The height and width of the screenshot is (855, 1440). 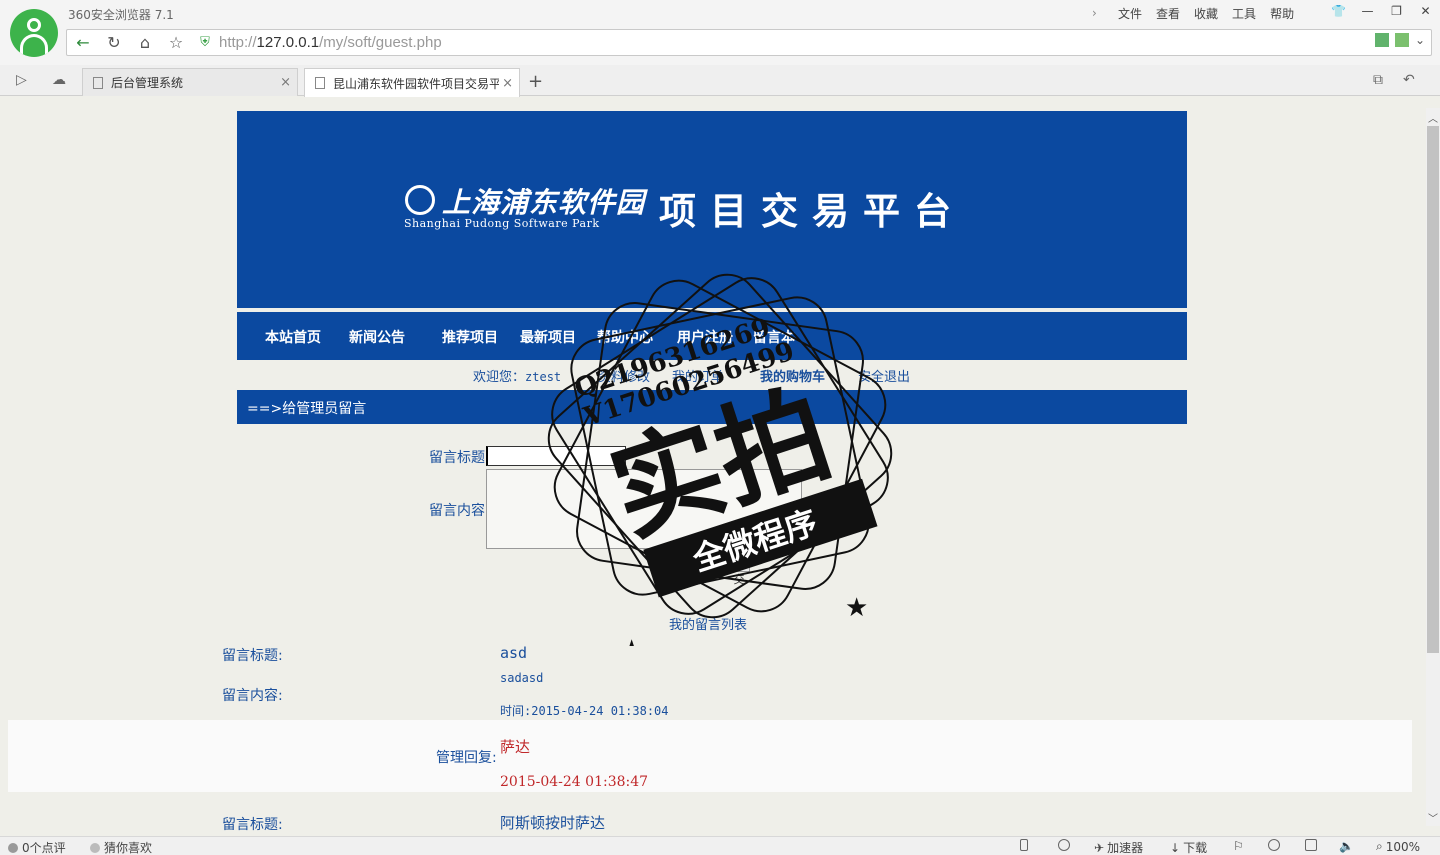 What do you see at coordinates (514, 653) in the screenshot?
I see `message-title: asd` at bounding box center [514, 653].